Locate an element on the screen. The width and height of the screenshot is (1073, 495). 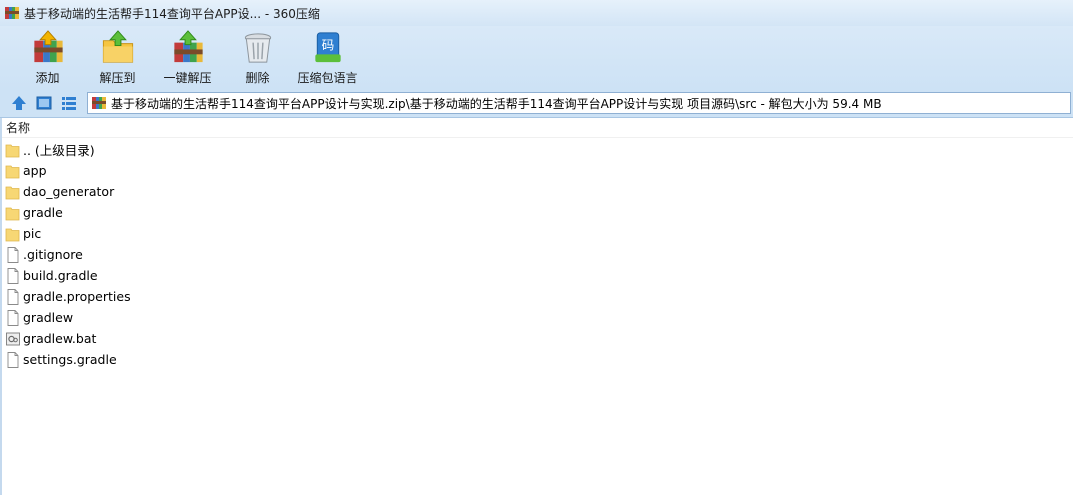
go-up-button is located at coordinates (19, 103).